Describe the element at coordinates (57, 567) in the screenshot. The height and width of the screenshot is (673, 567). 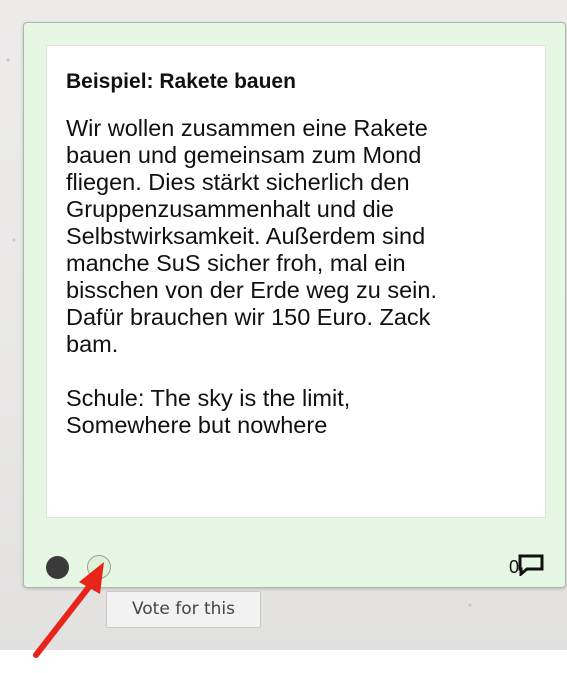
I see `status-dot-icon` at that location.